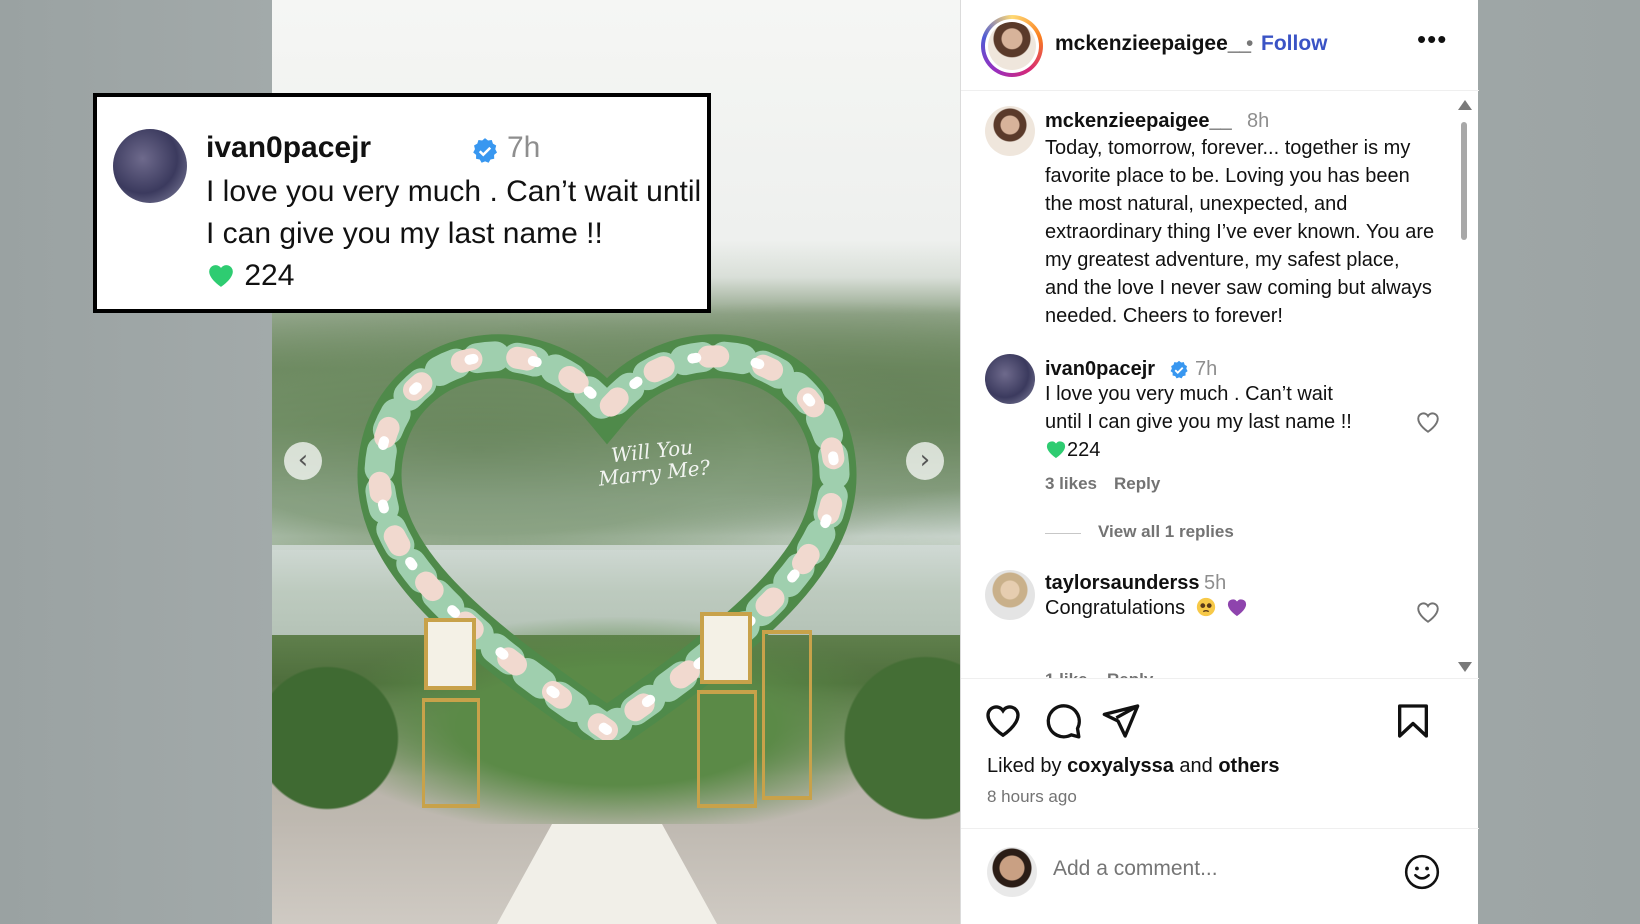  I want to click on current-user-avatar, so click(1012, 872).